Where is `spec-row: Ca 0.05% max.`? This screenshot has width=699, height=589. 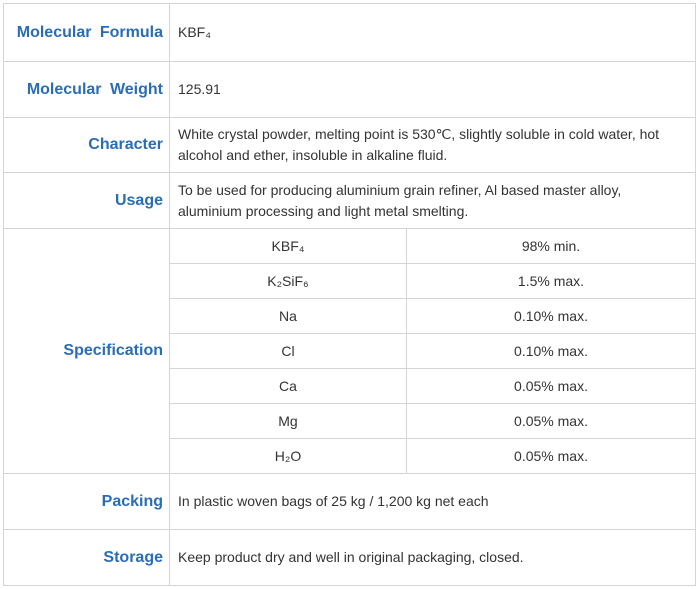
spec-row: Ca 0.05% max. is located at coordinates (432, 386).